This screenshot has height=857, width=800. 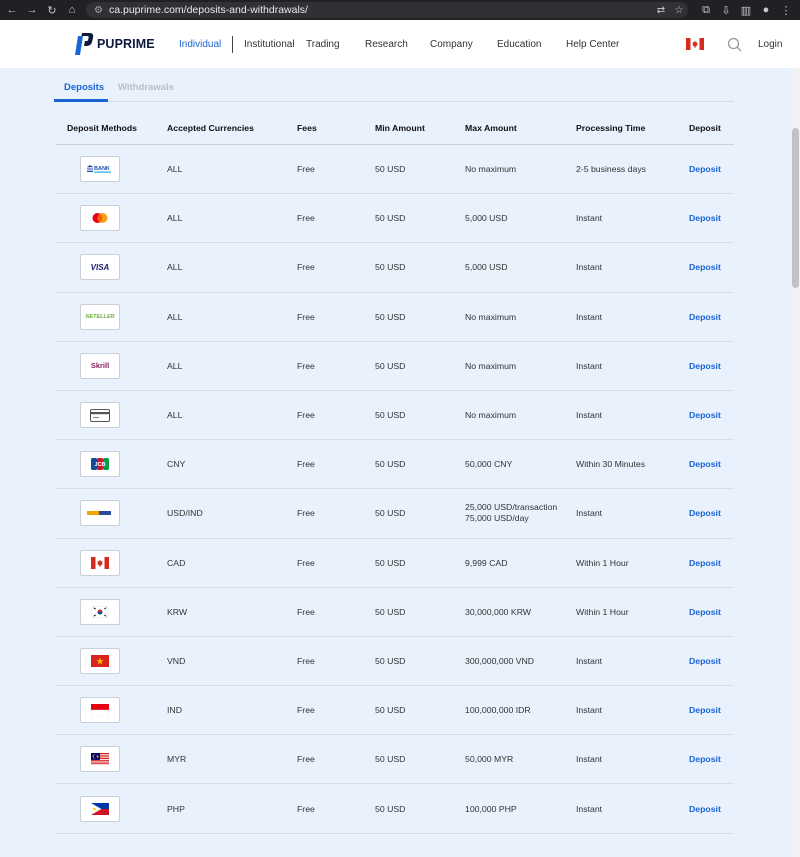 What do you see at coordinates (84, 44) in the screenshot?
I see `puprime-logo-icon` at bounding box center [84, 44].